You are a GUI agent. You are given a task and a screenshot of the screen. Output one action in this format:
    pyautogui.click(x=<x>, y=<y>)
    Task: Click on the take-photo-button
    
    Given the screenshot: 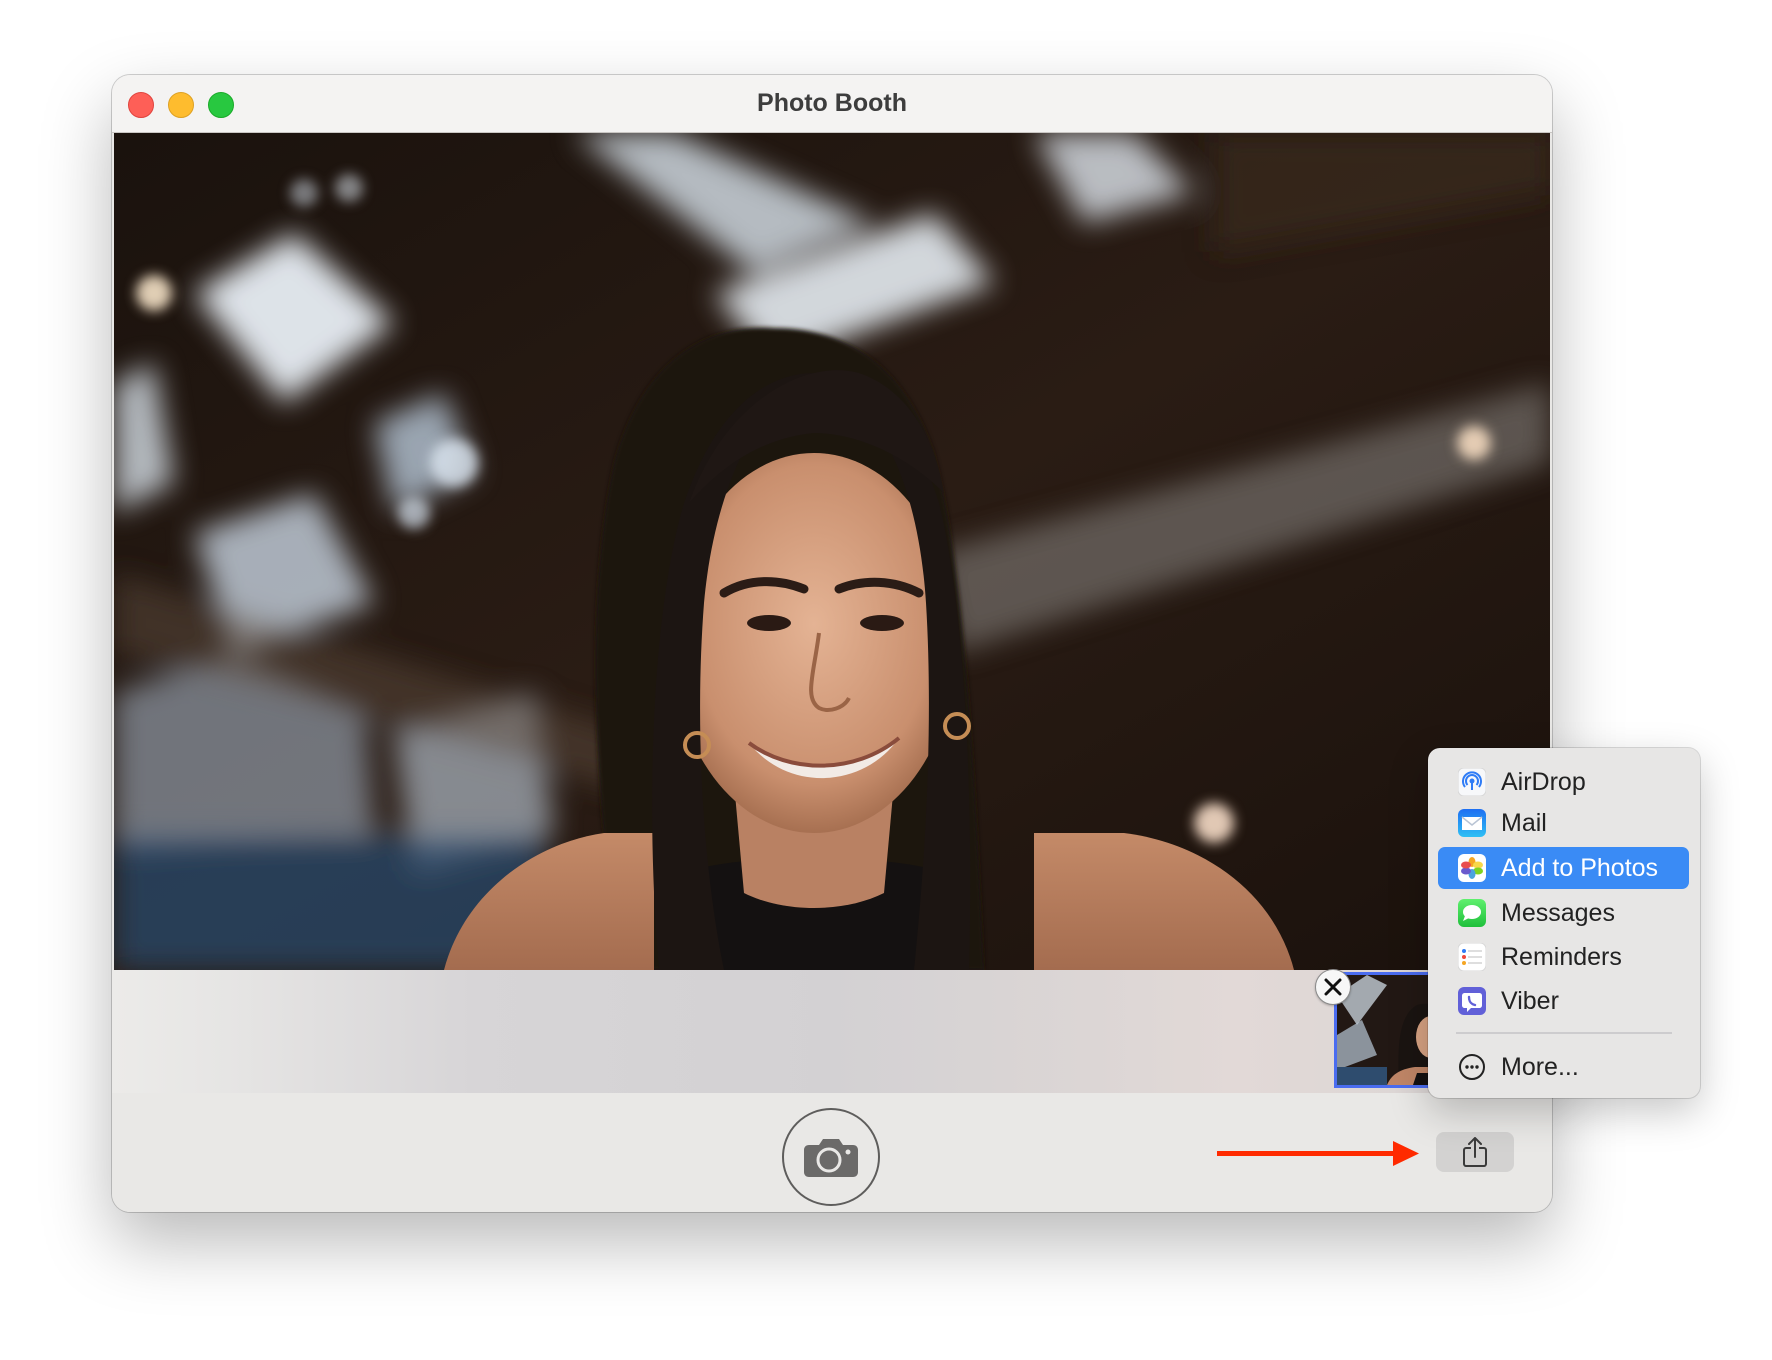 What is the action you would take?
    pyautogui.click(x=831, y=1157)
    